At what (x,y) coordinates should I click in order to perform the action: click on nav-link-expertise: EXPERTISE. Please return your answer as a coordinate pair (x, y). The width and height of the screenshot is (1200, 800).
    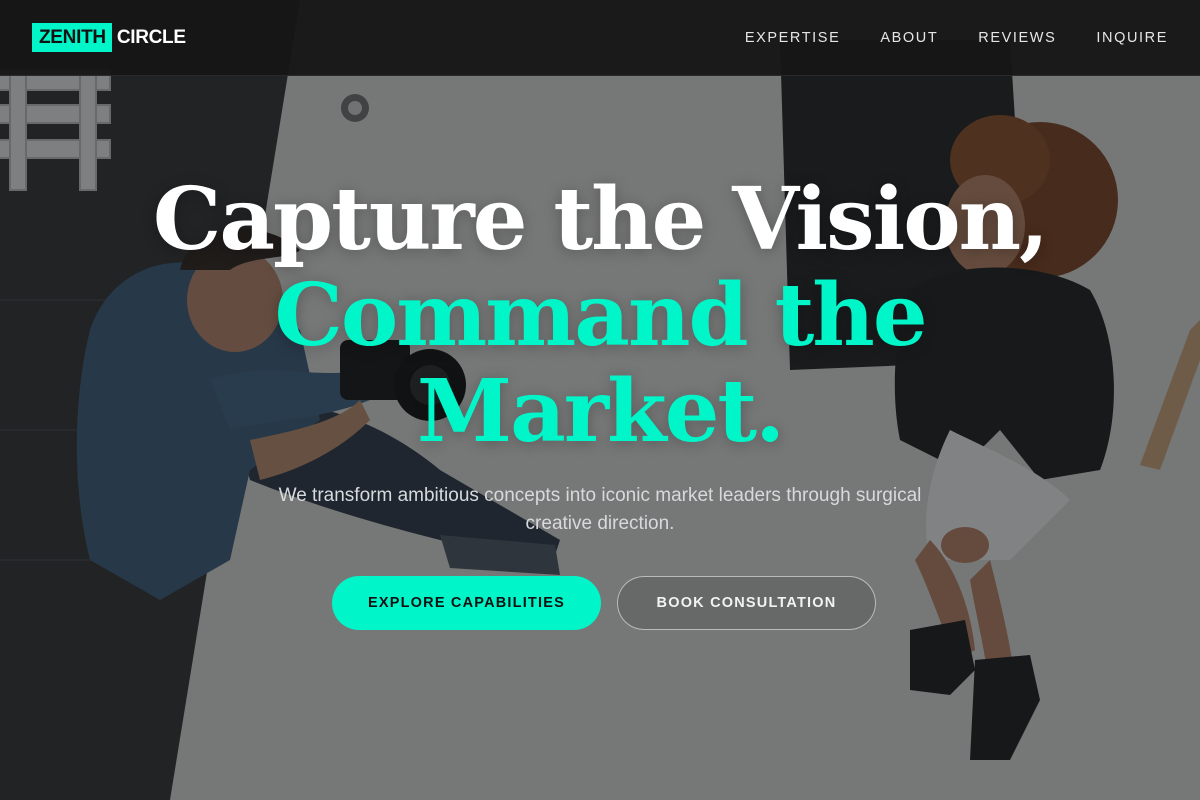
    Looking at the image, I should click on (793, 38).